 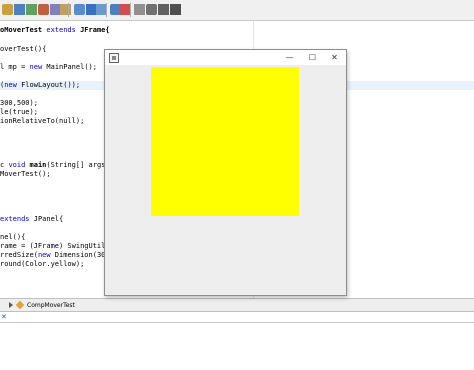 What do you see at coordinates (114, 58) in the screenshot?
I see `java-app-icon` at bounding box center [114, 58].